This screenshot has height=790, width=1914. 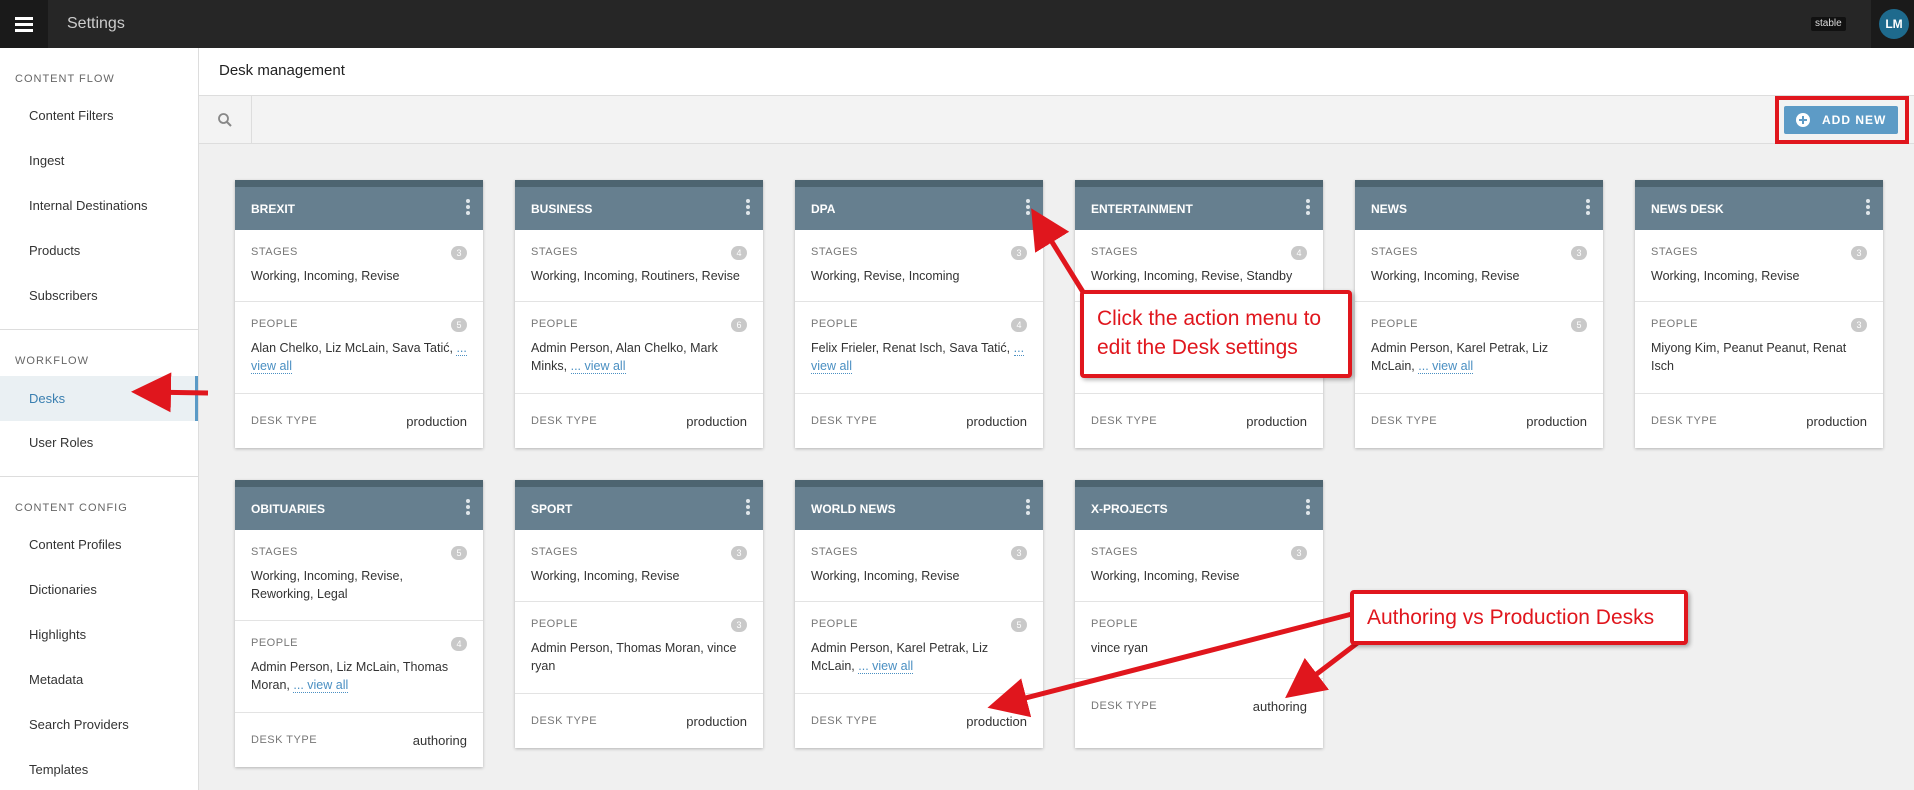 I want to click on search-button, so click(x=225, y=119).